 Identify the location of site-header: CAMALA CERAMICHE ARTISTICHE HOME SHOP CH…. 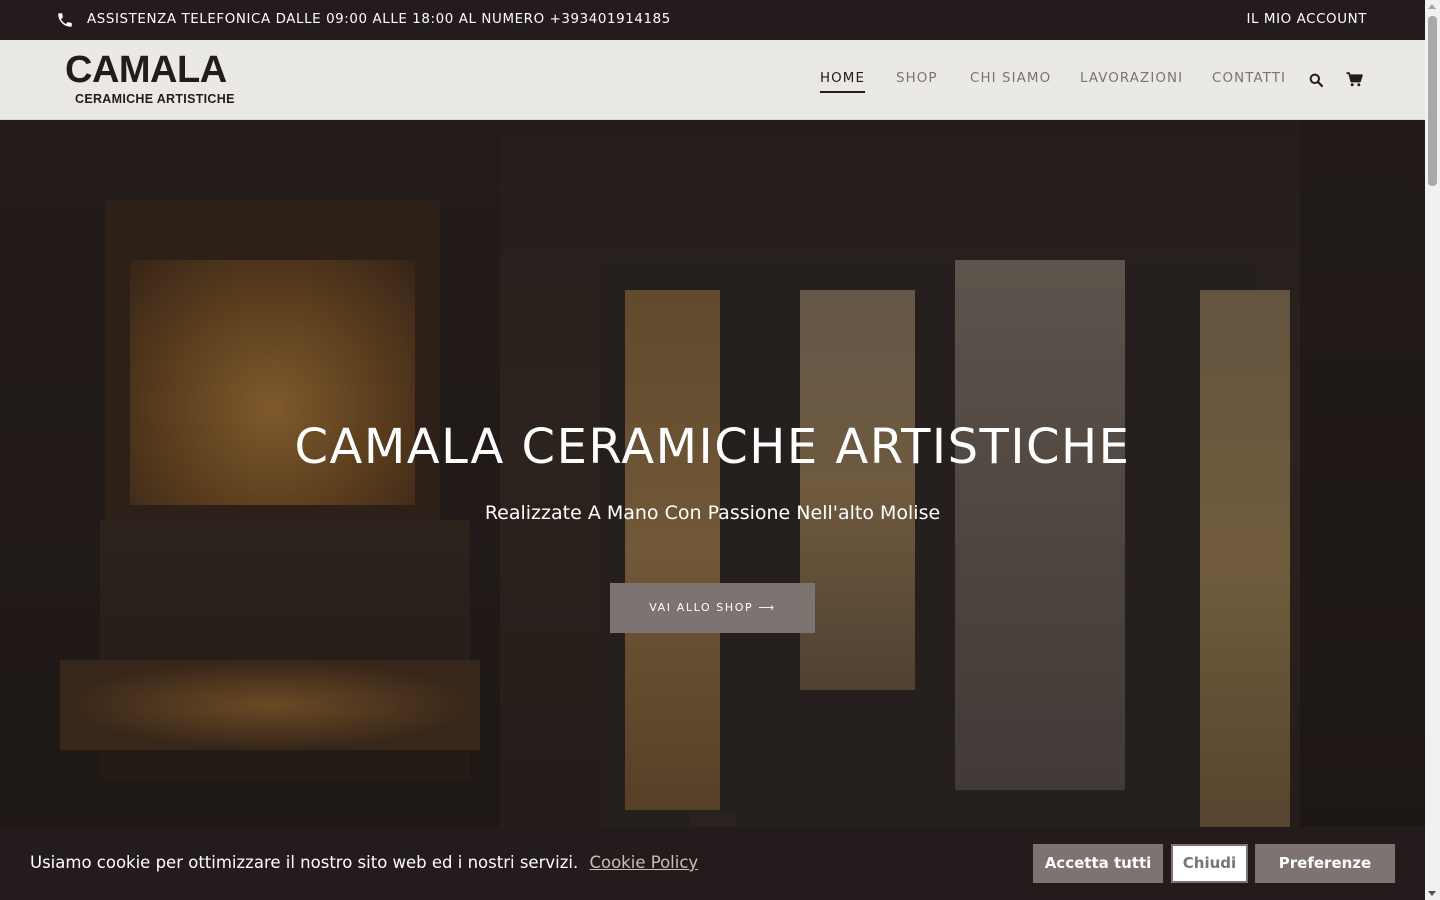
(712, 80).